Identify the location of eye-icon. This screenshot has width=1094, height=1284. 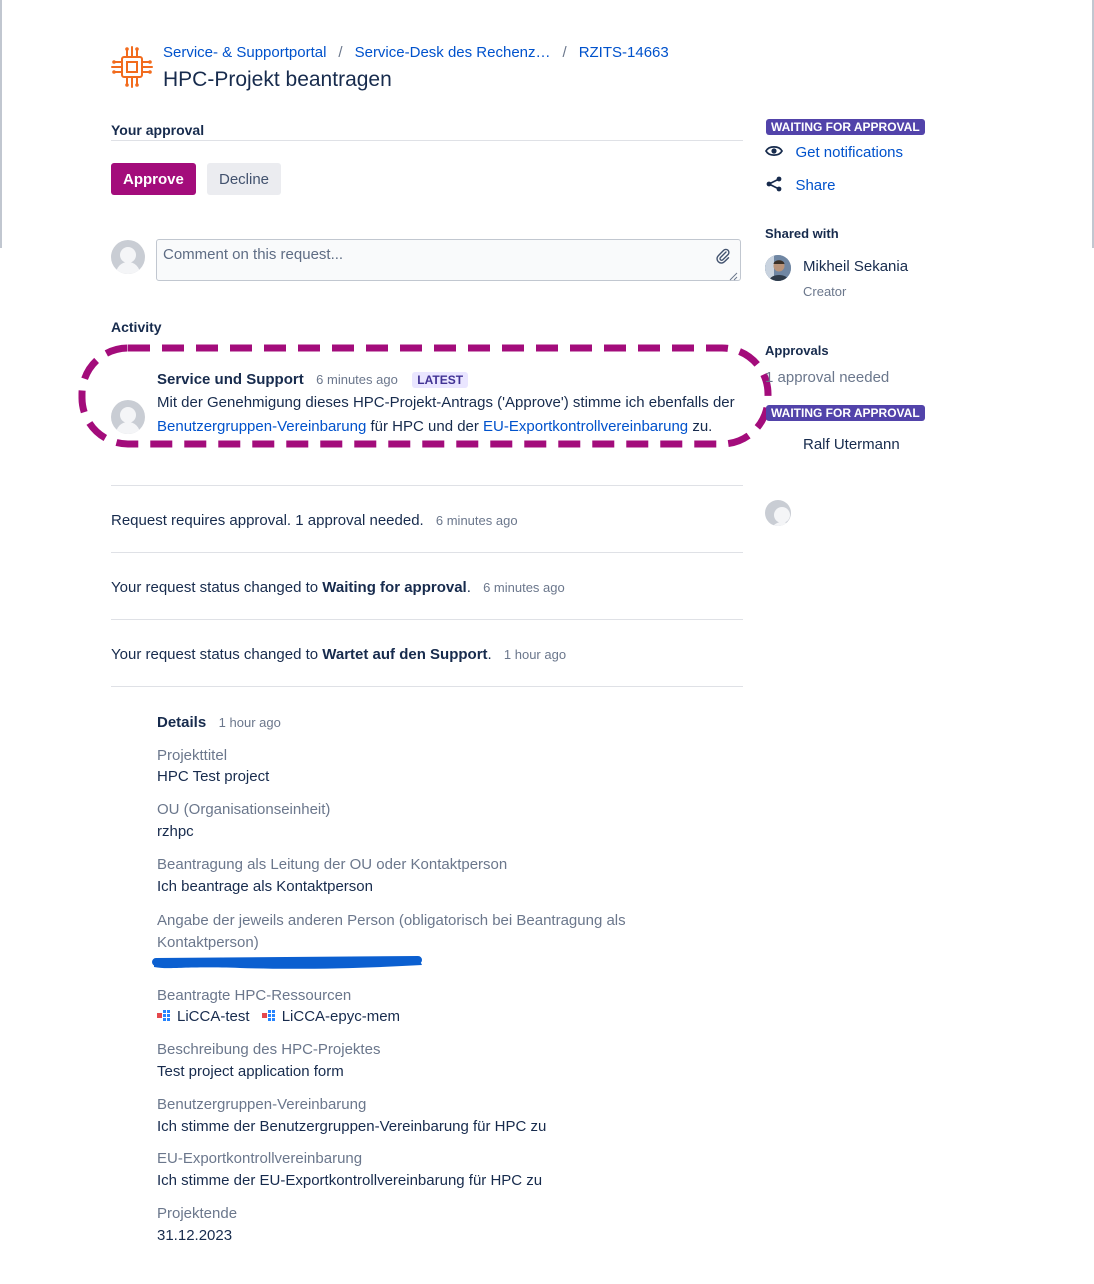
(774, 151).